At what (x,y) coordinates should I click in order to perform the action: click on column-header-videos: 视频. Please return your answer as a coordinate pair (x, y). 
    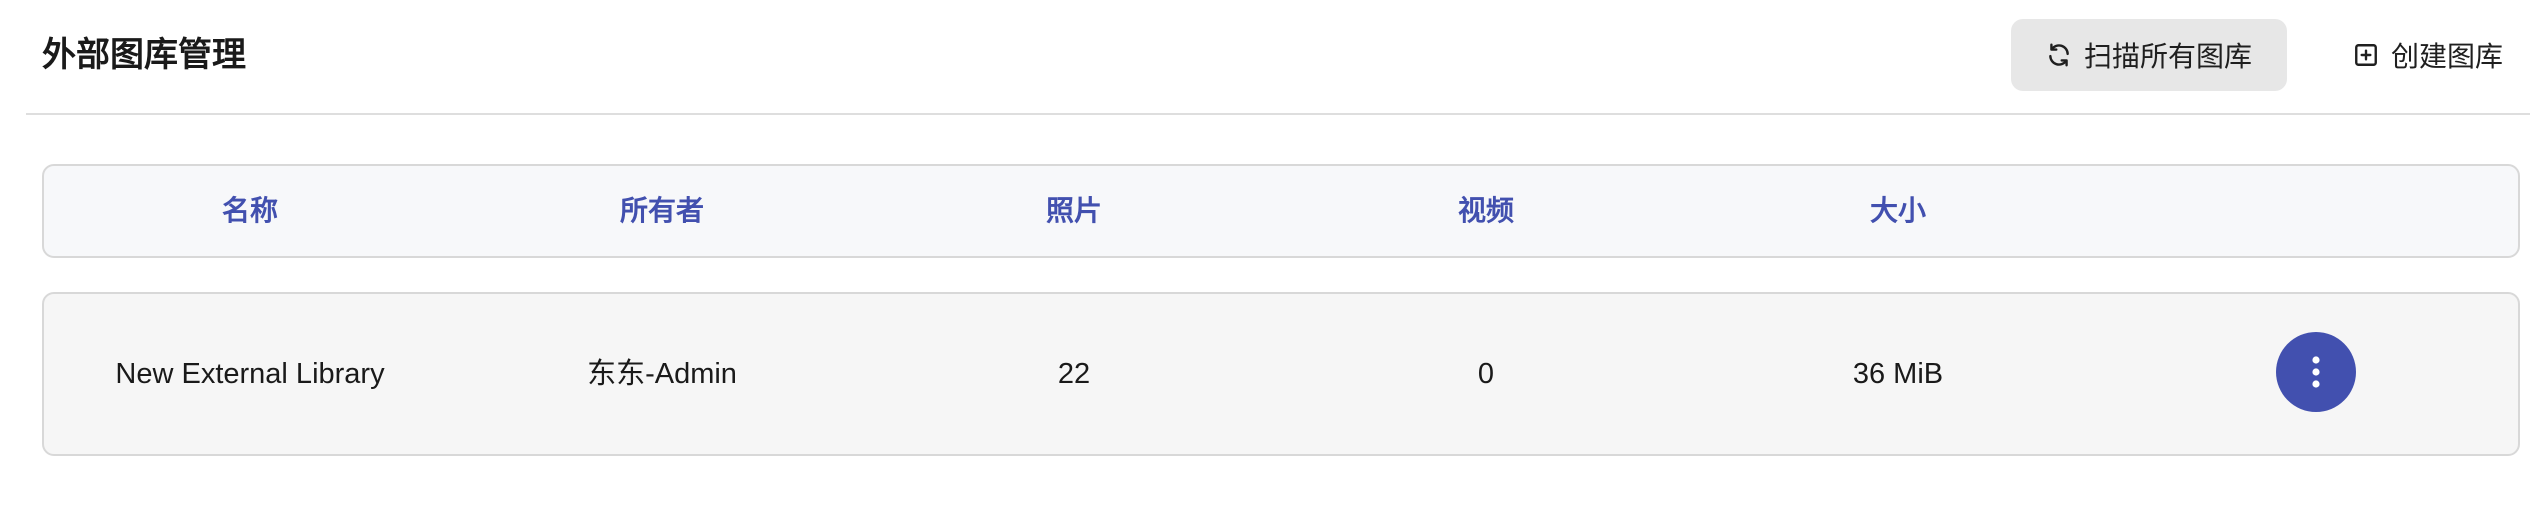
    Looking at the image, I should click on (1485, 210).